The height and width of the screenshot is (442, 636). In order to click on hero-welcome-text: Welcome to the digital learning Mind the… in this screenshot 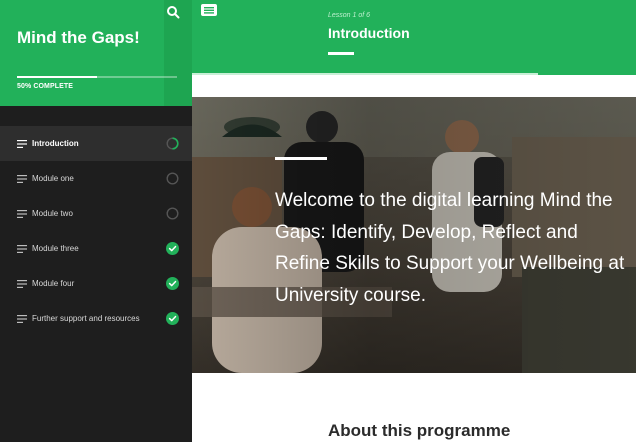, I will do `click(450, 248)`.